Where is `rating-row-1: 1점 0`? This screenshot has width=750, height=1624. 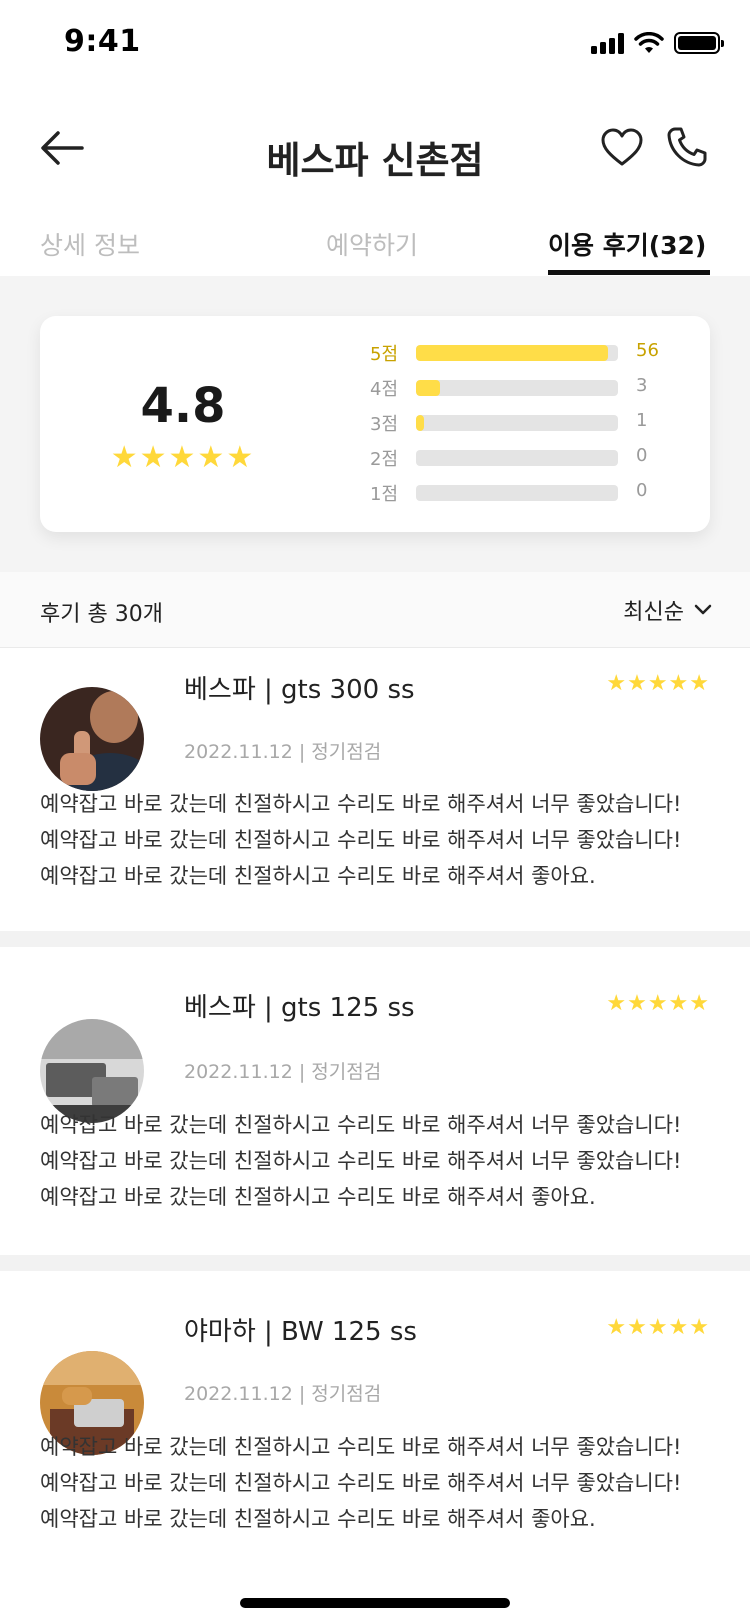 rating-row-1: 1점 0 is located at coordinates (520, 491).